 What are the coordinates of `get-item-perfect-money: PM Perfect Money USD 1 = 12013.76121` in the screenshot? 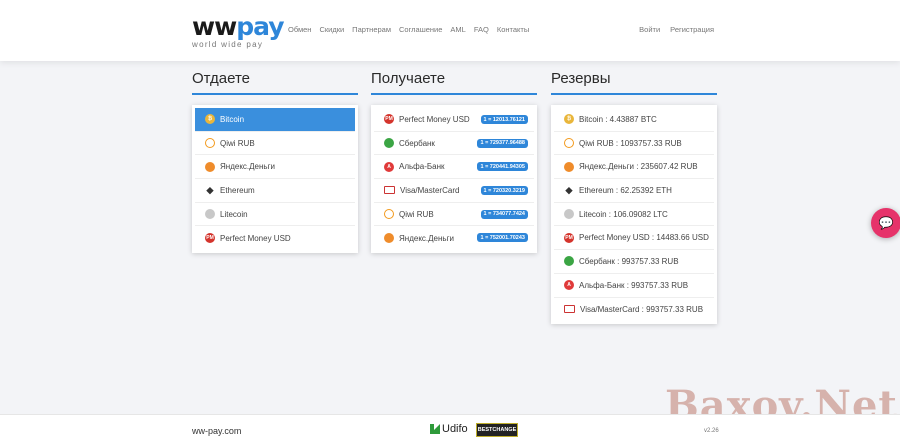 It's located at (454, 120).